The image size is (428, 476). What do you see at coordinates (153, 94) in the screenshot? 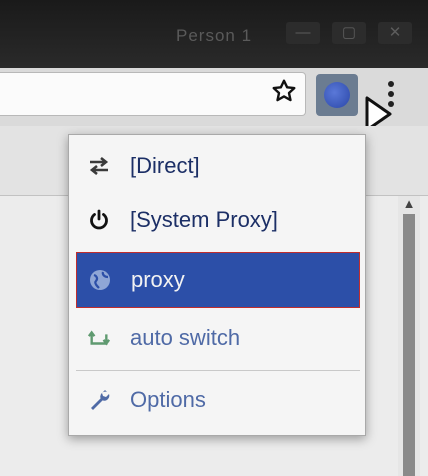
I see `address-bar` at bounding box center [153, 94].